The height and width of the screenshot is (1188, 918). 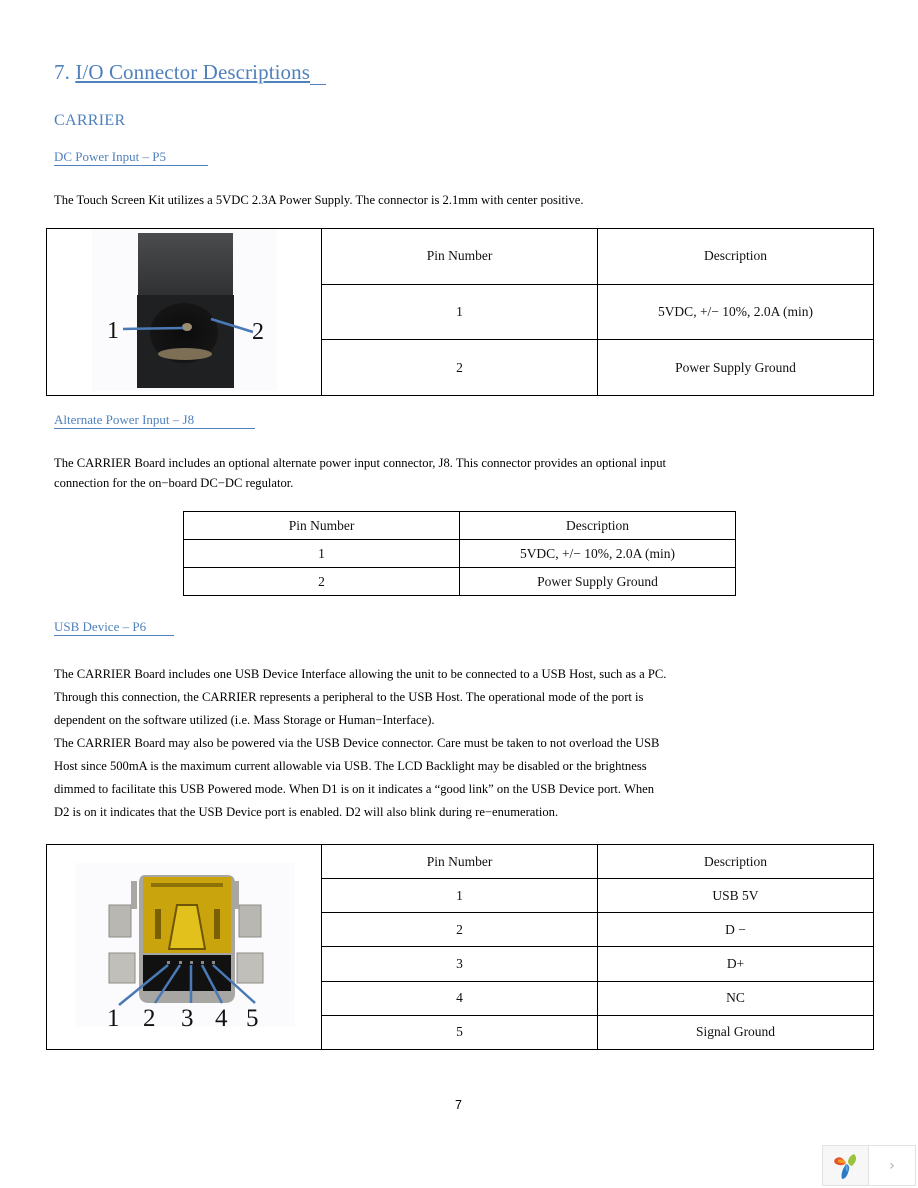 I want to click on usb-connector-image: 1 2 3 4 5, so click(x=185, y=947).